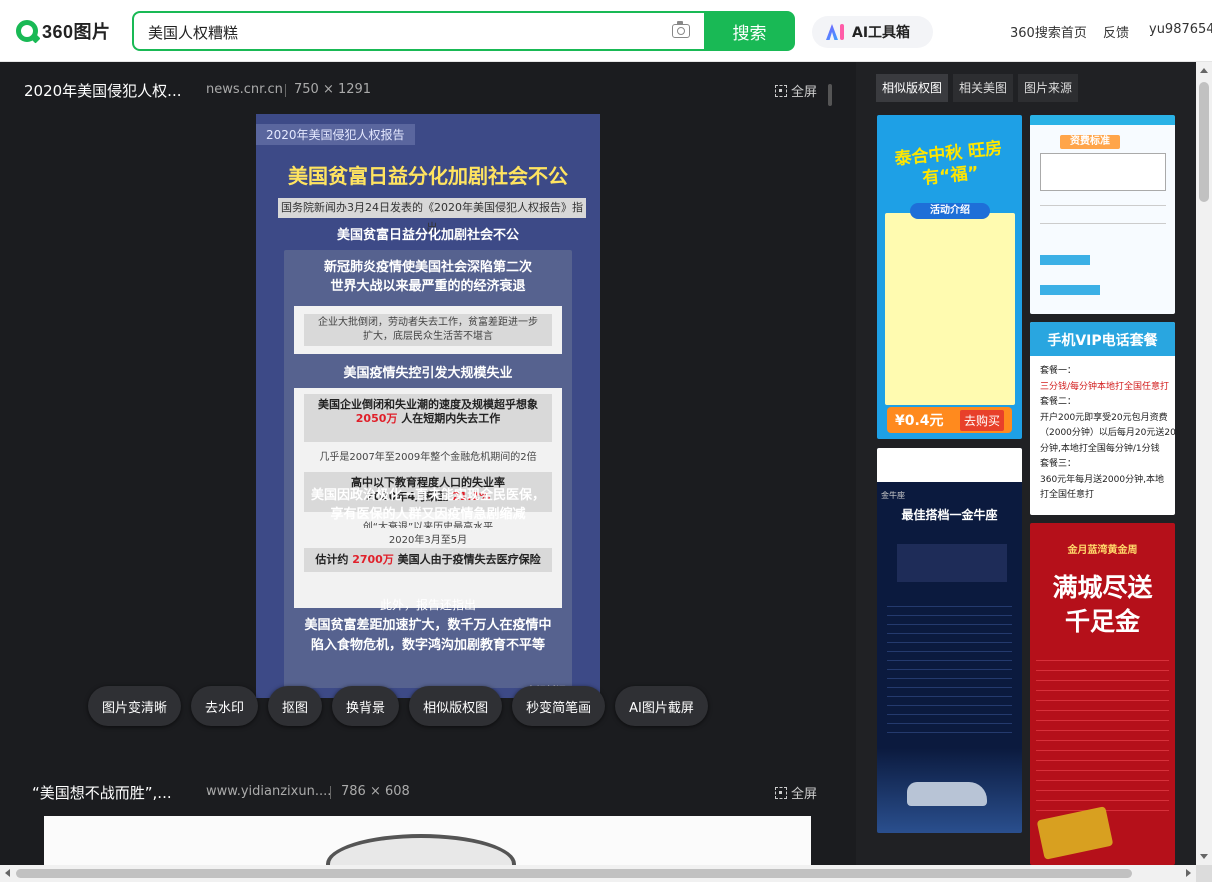  I want to click on scroll-down-icon, so click(1204, 856).